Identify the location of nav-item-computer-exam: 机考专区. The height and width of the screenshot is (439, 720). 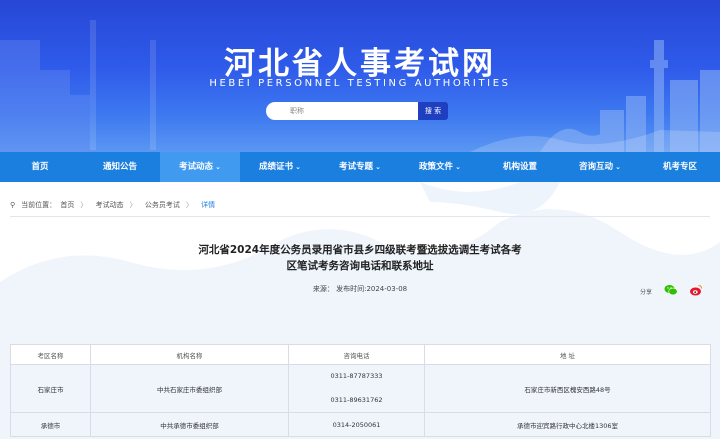
(680, 167).